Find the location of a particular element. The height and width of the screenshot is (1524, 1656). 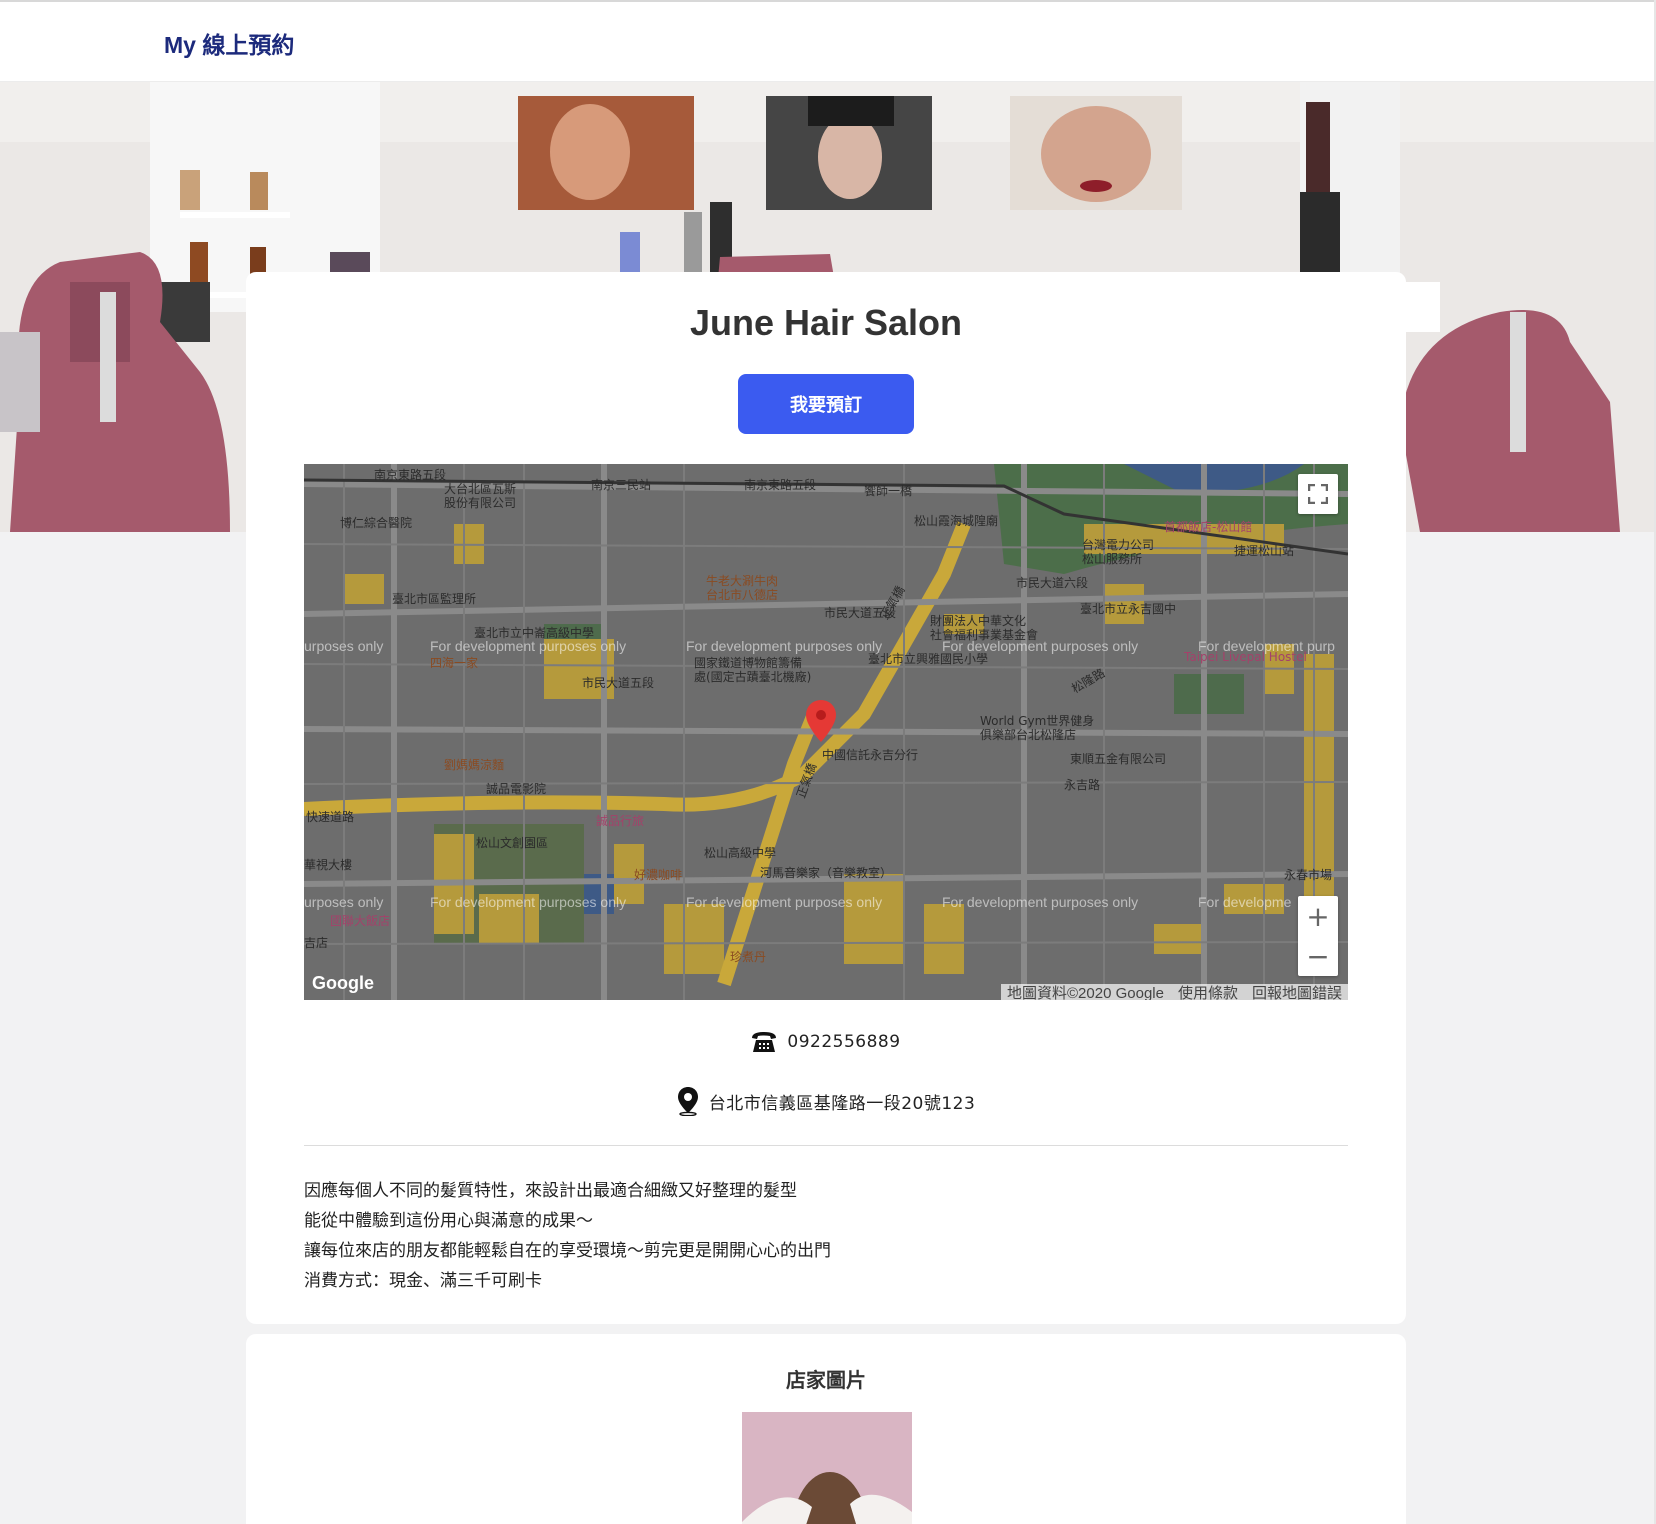

map-label: 台灣電力公司 松山服務所 is located at coordinates (1118, 552).